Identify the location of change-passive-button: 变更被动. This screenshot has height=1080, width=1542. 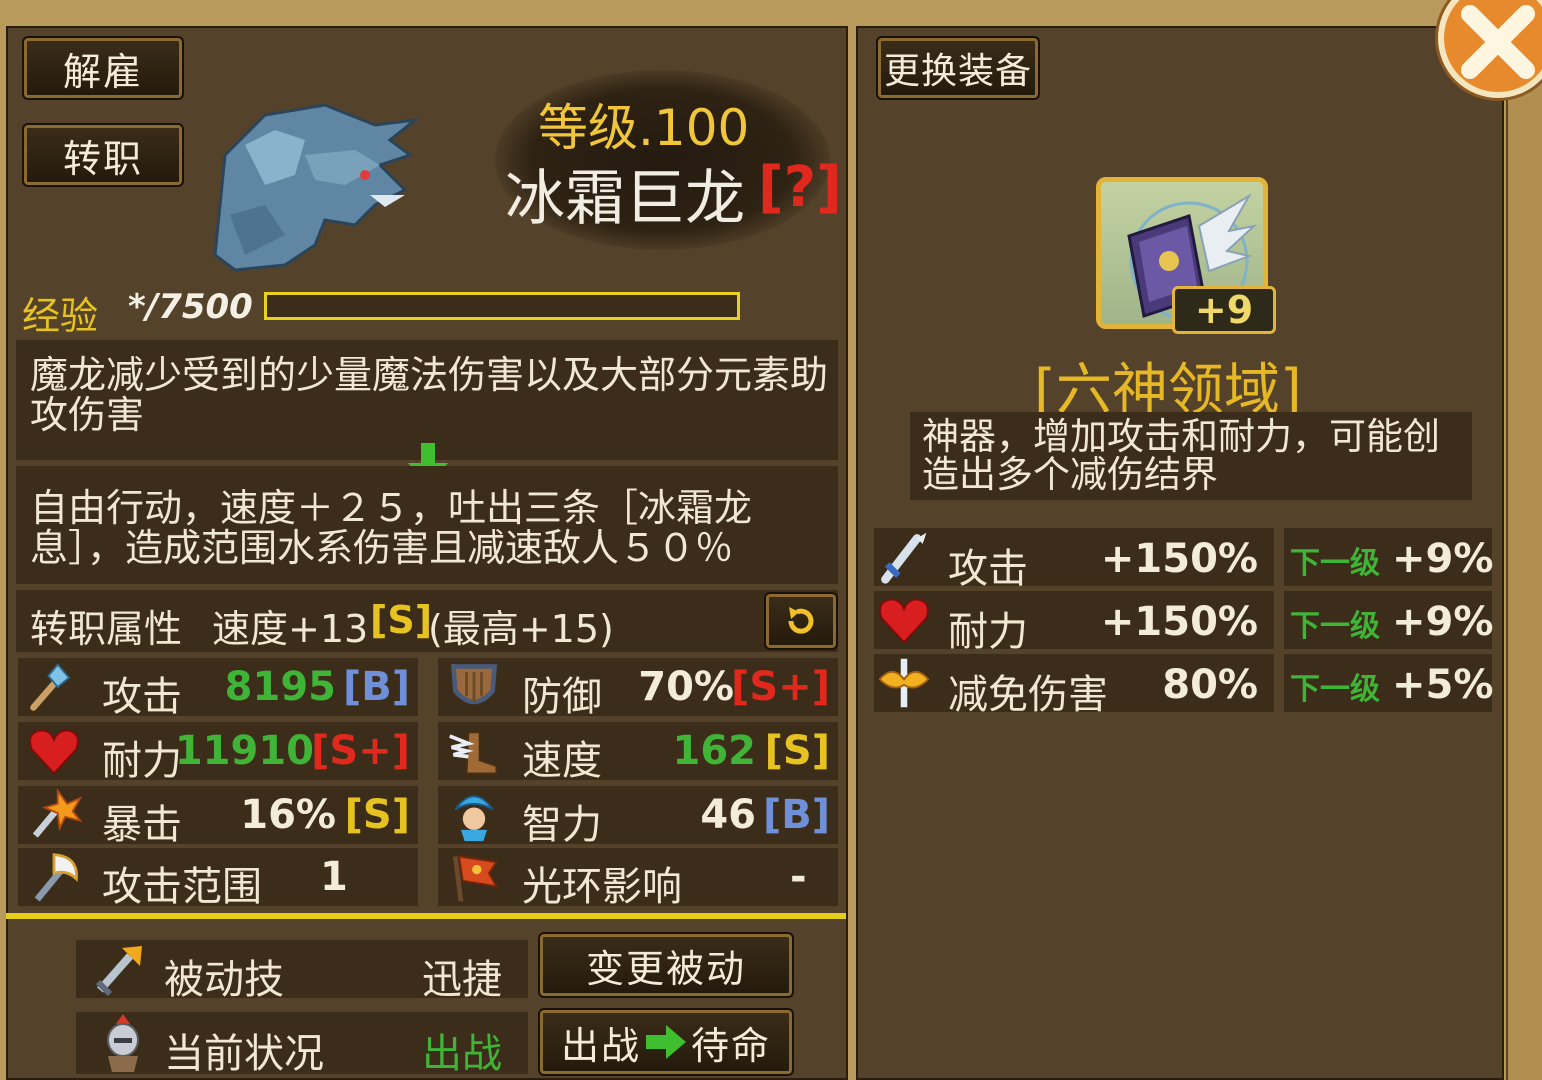
(666, 965).